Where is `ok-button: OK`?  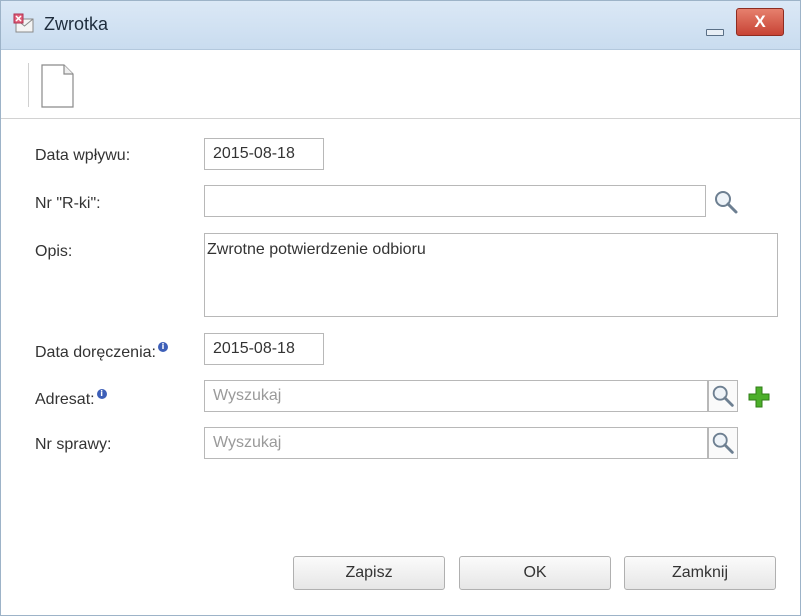 ok-button: OK is located at coordinates (535, 573).